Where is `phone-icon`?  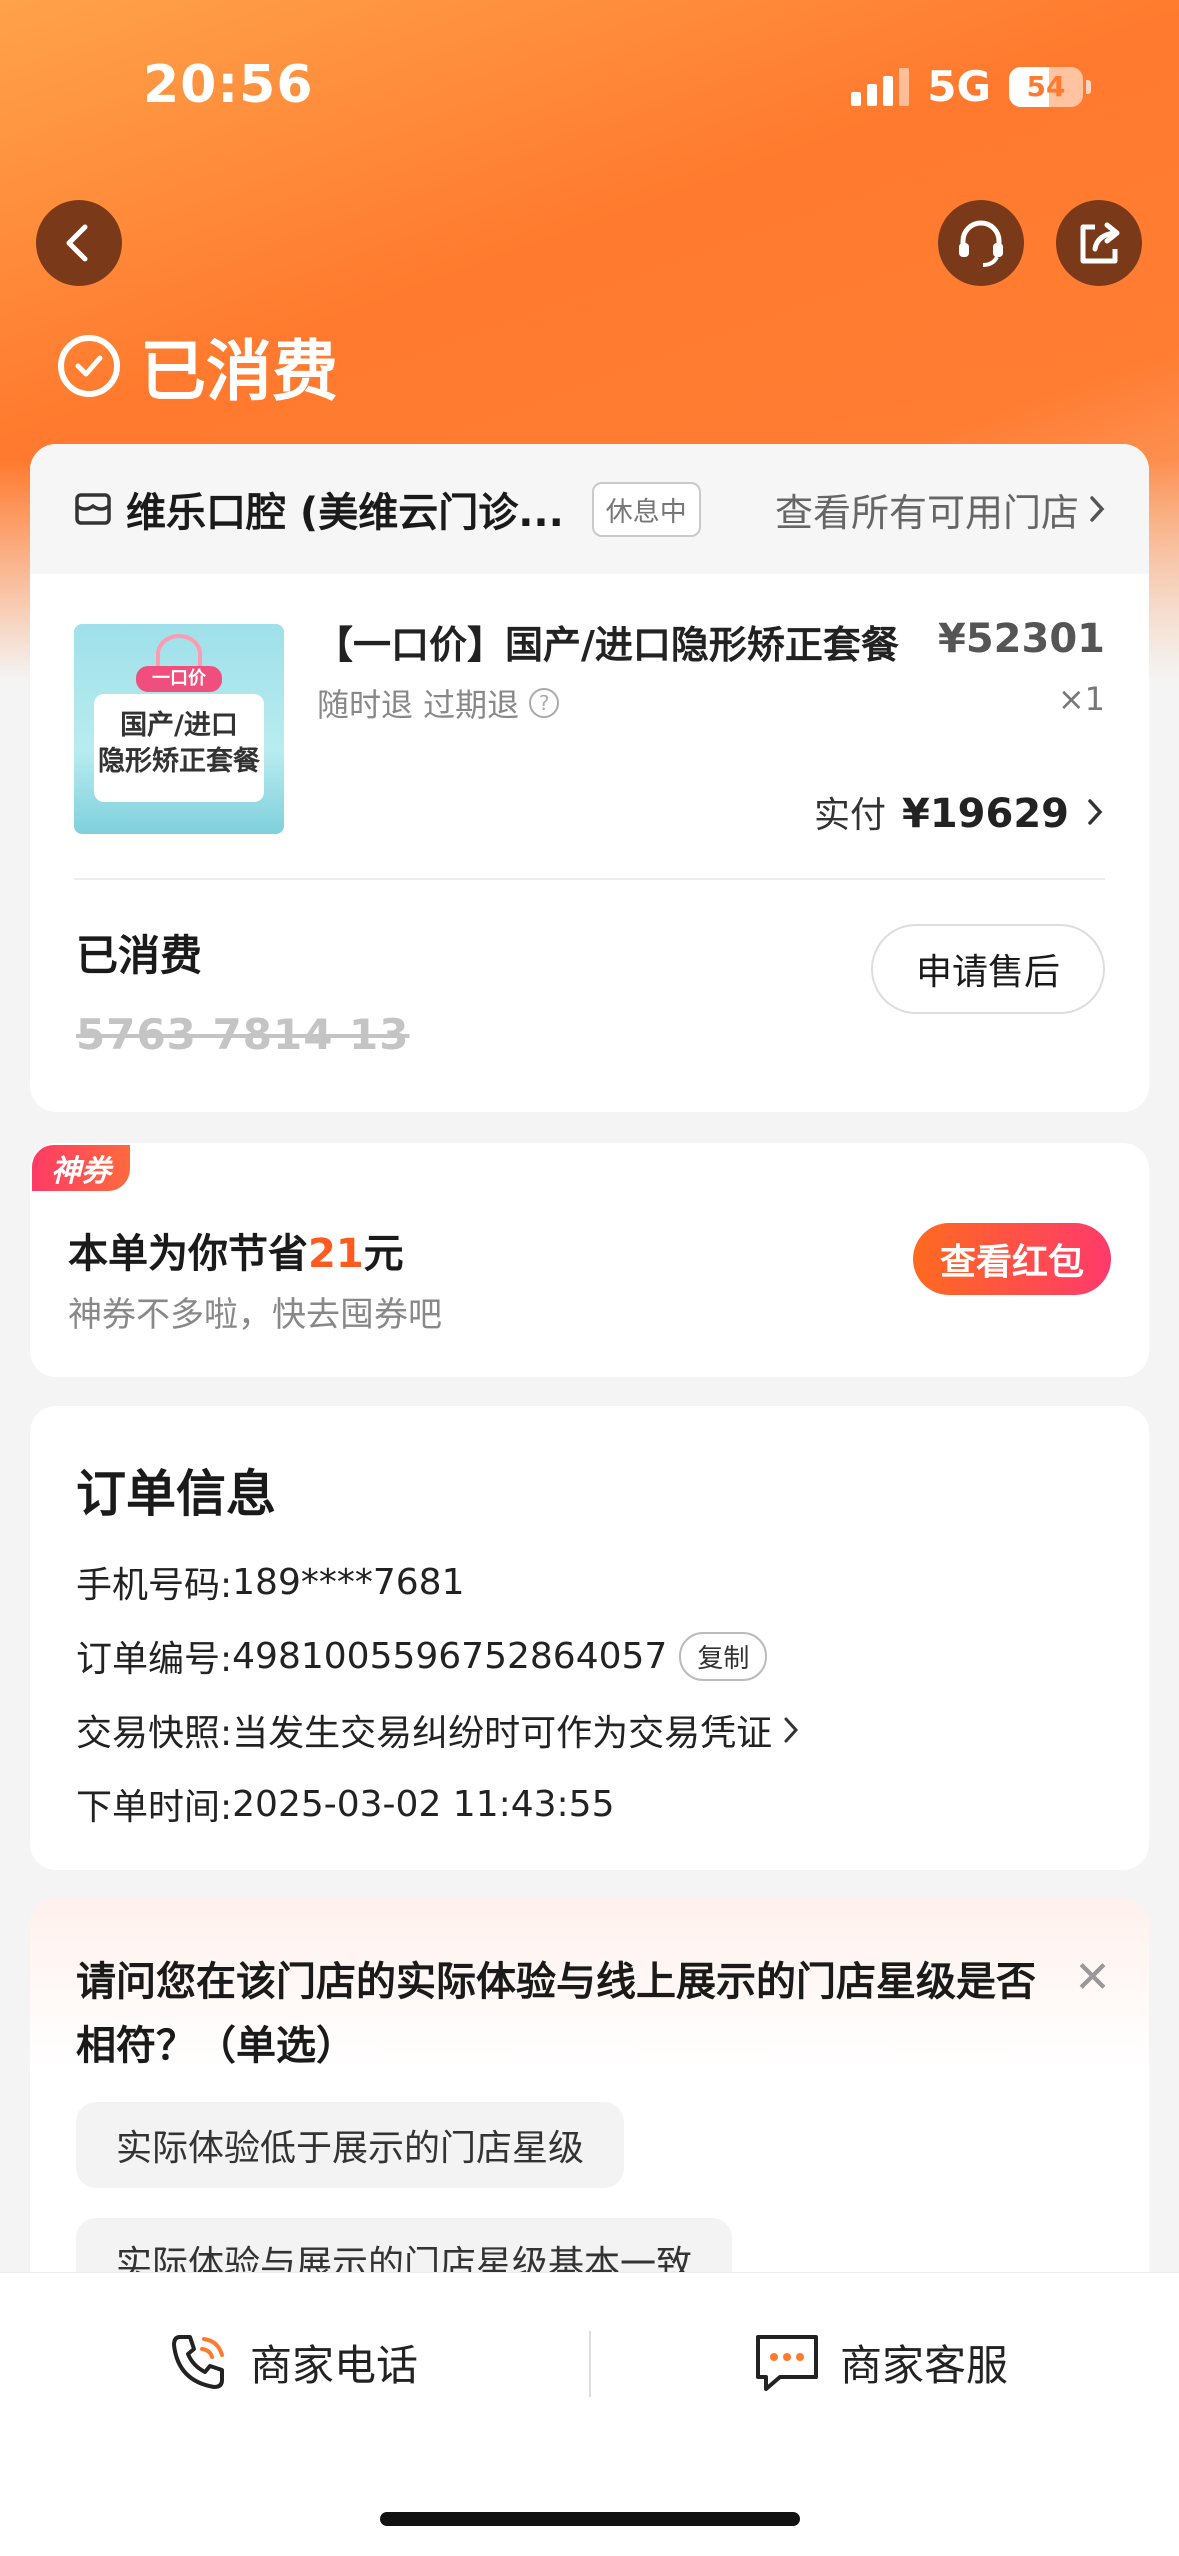
phone-icon is located at coordinates (198, 2362).